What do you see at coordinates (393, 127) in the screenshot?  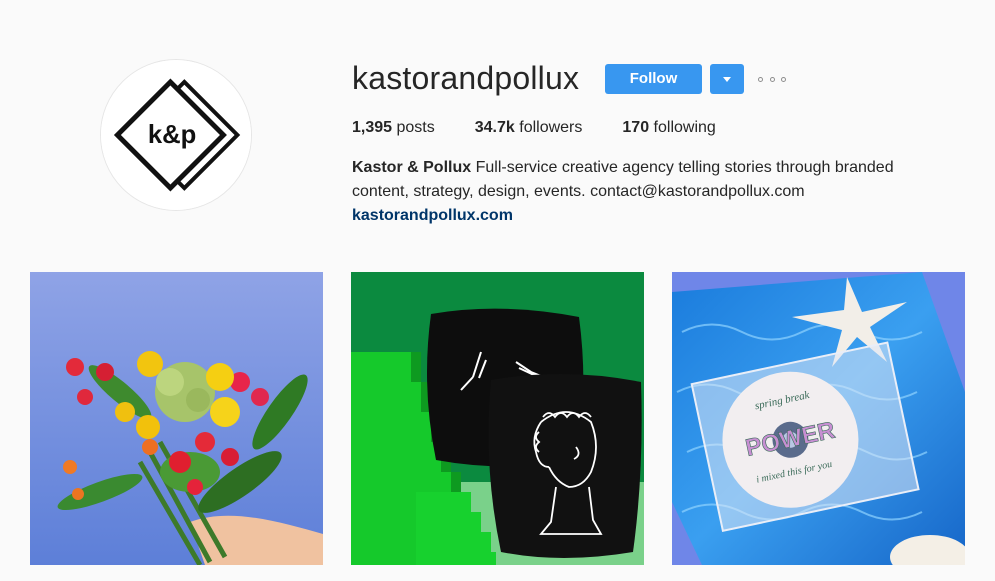 I see `posts-count: 1,395 posts` at bounding box center [393, 127].